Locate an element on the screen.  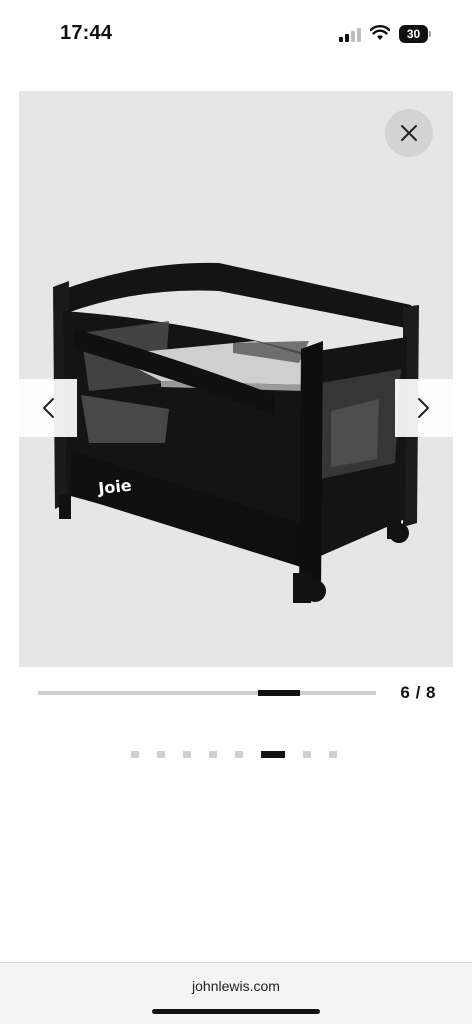
previous-image-button is located at coordinates (48, 408).